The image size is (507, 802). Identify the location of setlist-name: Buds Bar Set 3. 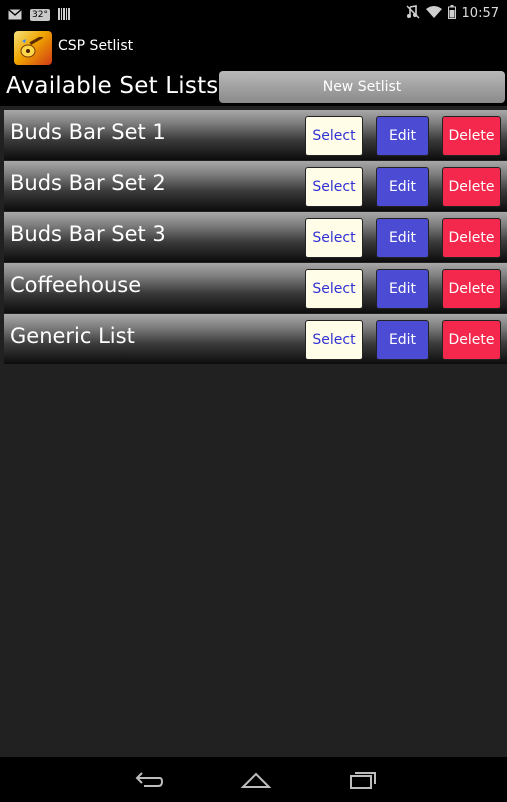
(88, 234).